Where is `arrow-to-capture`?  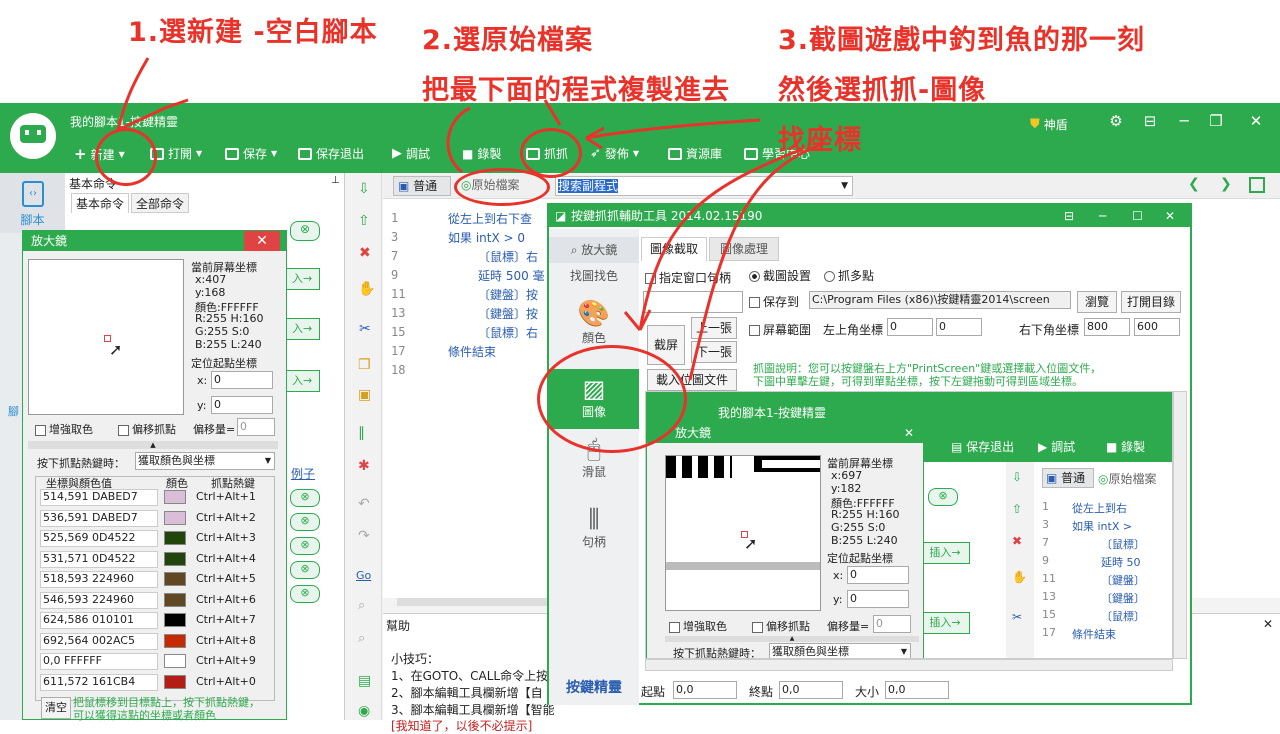
arrow-to-capture is located at coordinates (754, 262).